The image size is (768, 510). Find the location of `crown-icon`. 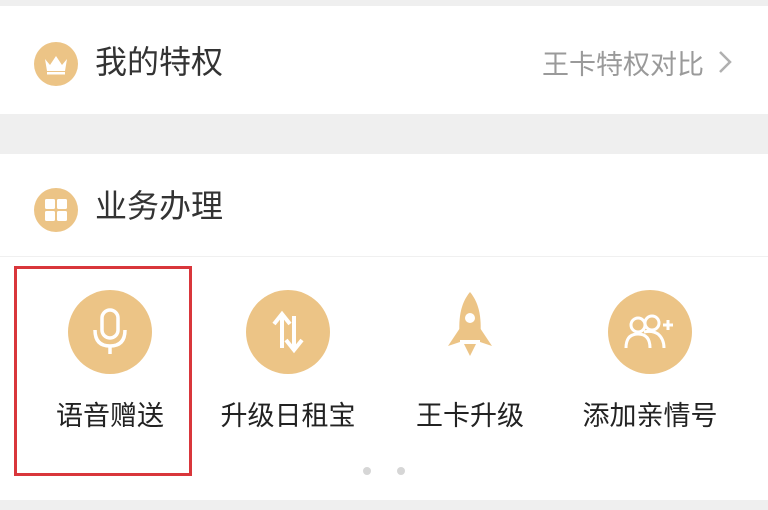

crown-icon is located at coordinates (56, 64).